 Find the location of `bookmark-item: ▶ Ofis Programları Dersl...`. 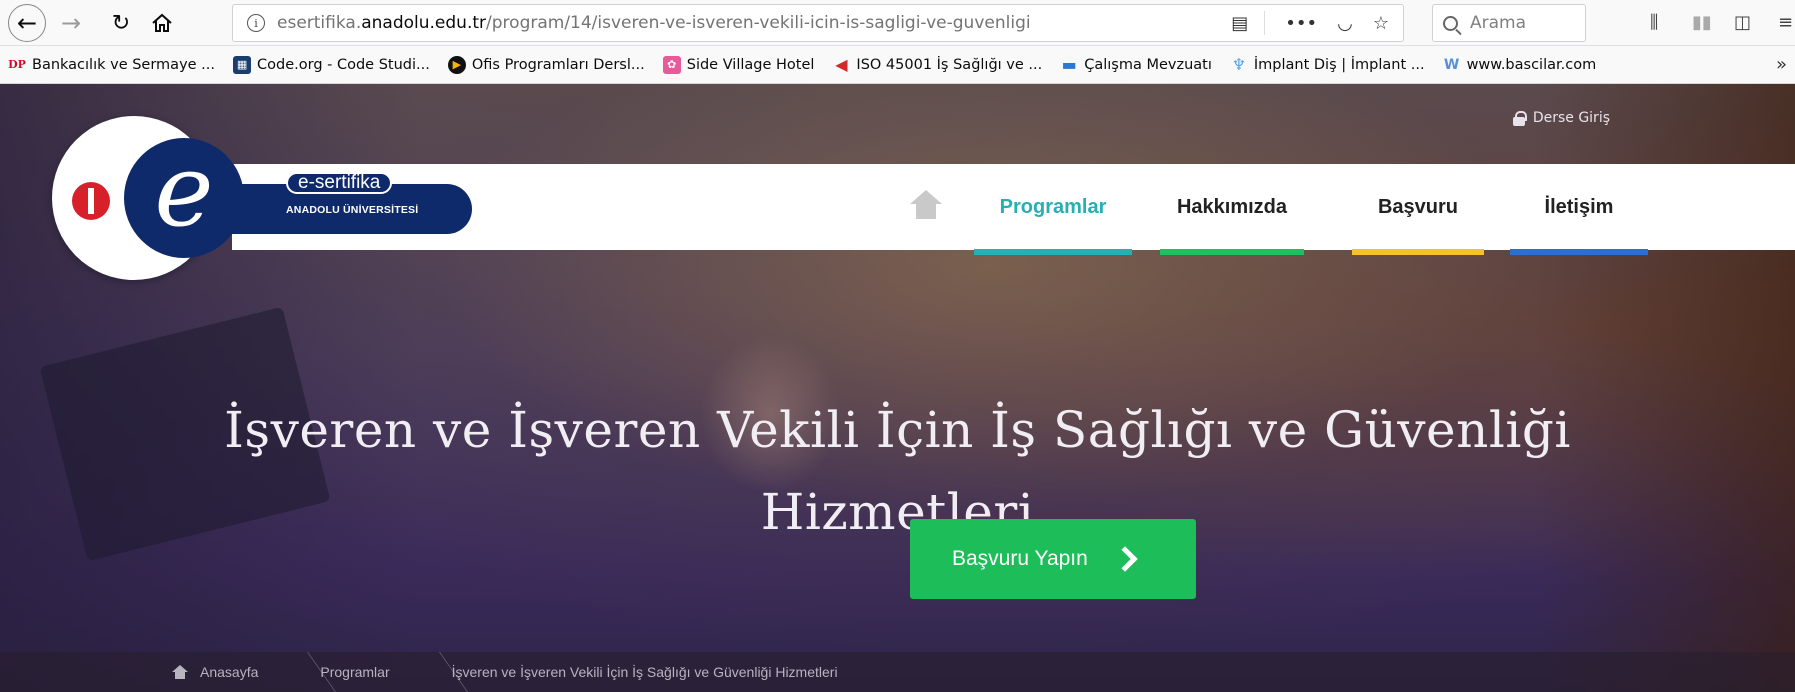

bookmark-item: ▶ Ofis Programları Dersl... is located at coordinates (546, 64).